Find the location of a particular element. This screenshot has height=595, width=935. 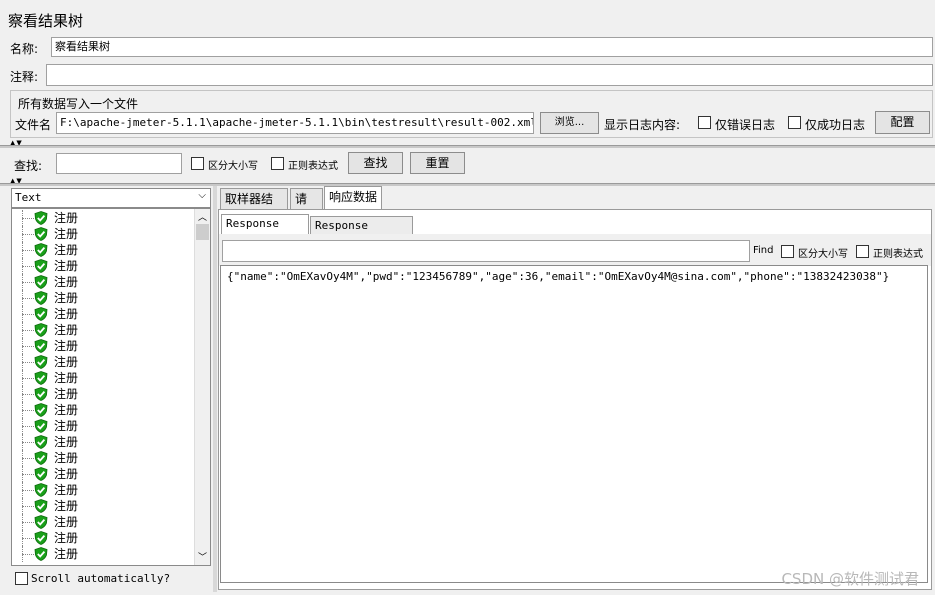

name-input: 察看结果树 is located at coordinates (492, 47).